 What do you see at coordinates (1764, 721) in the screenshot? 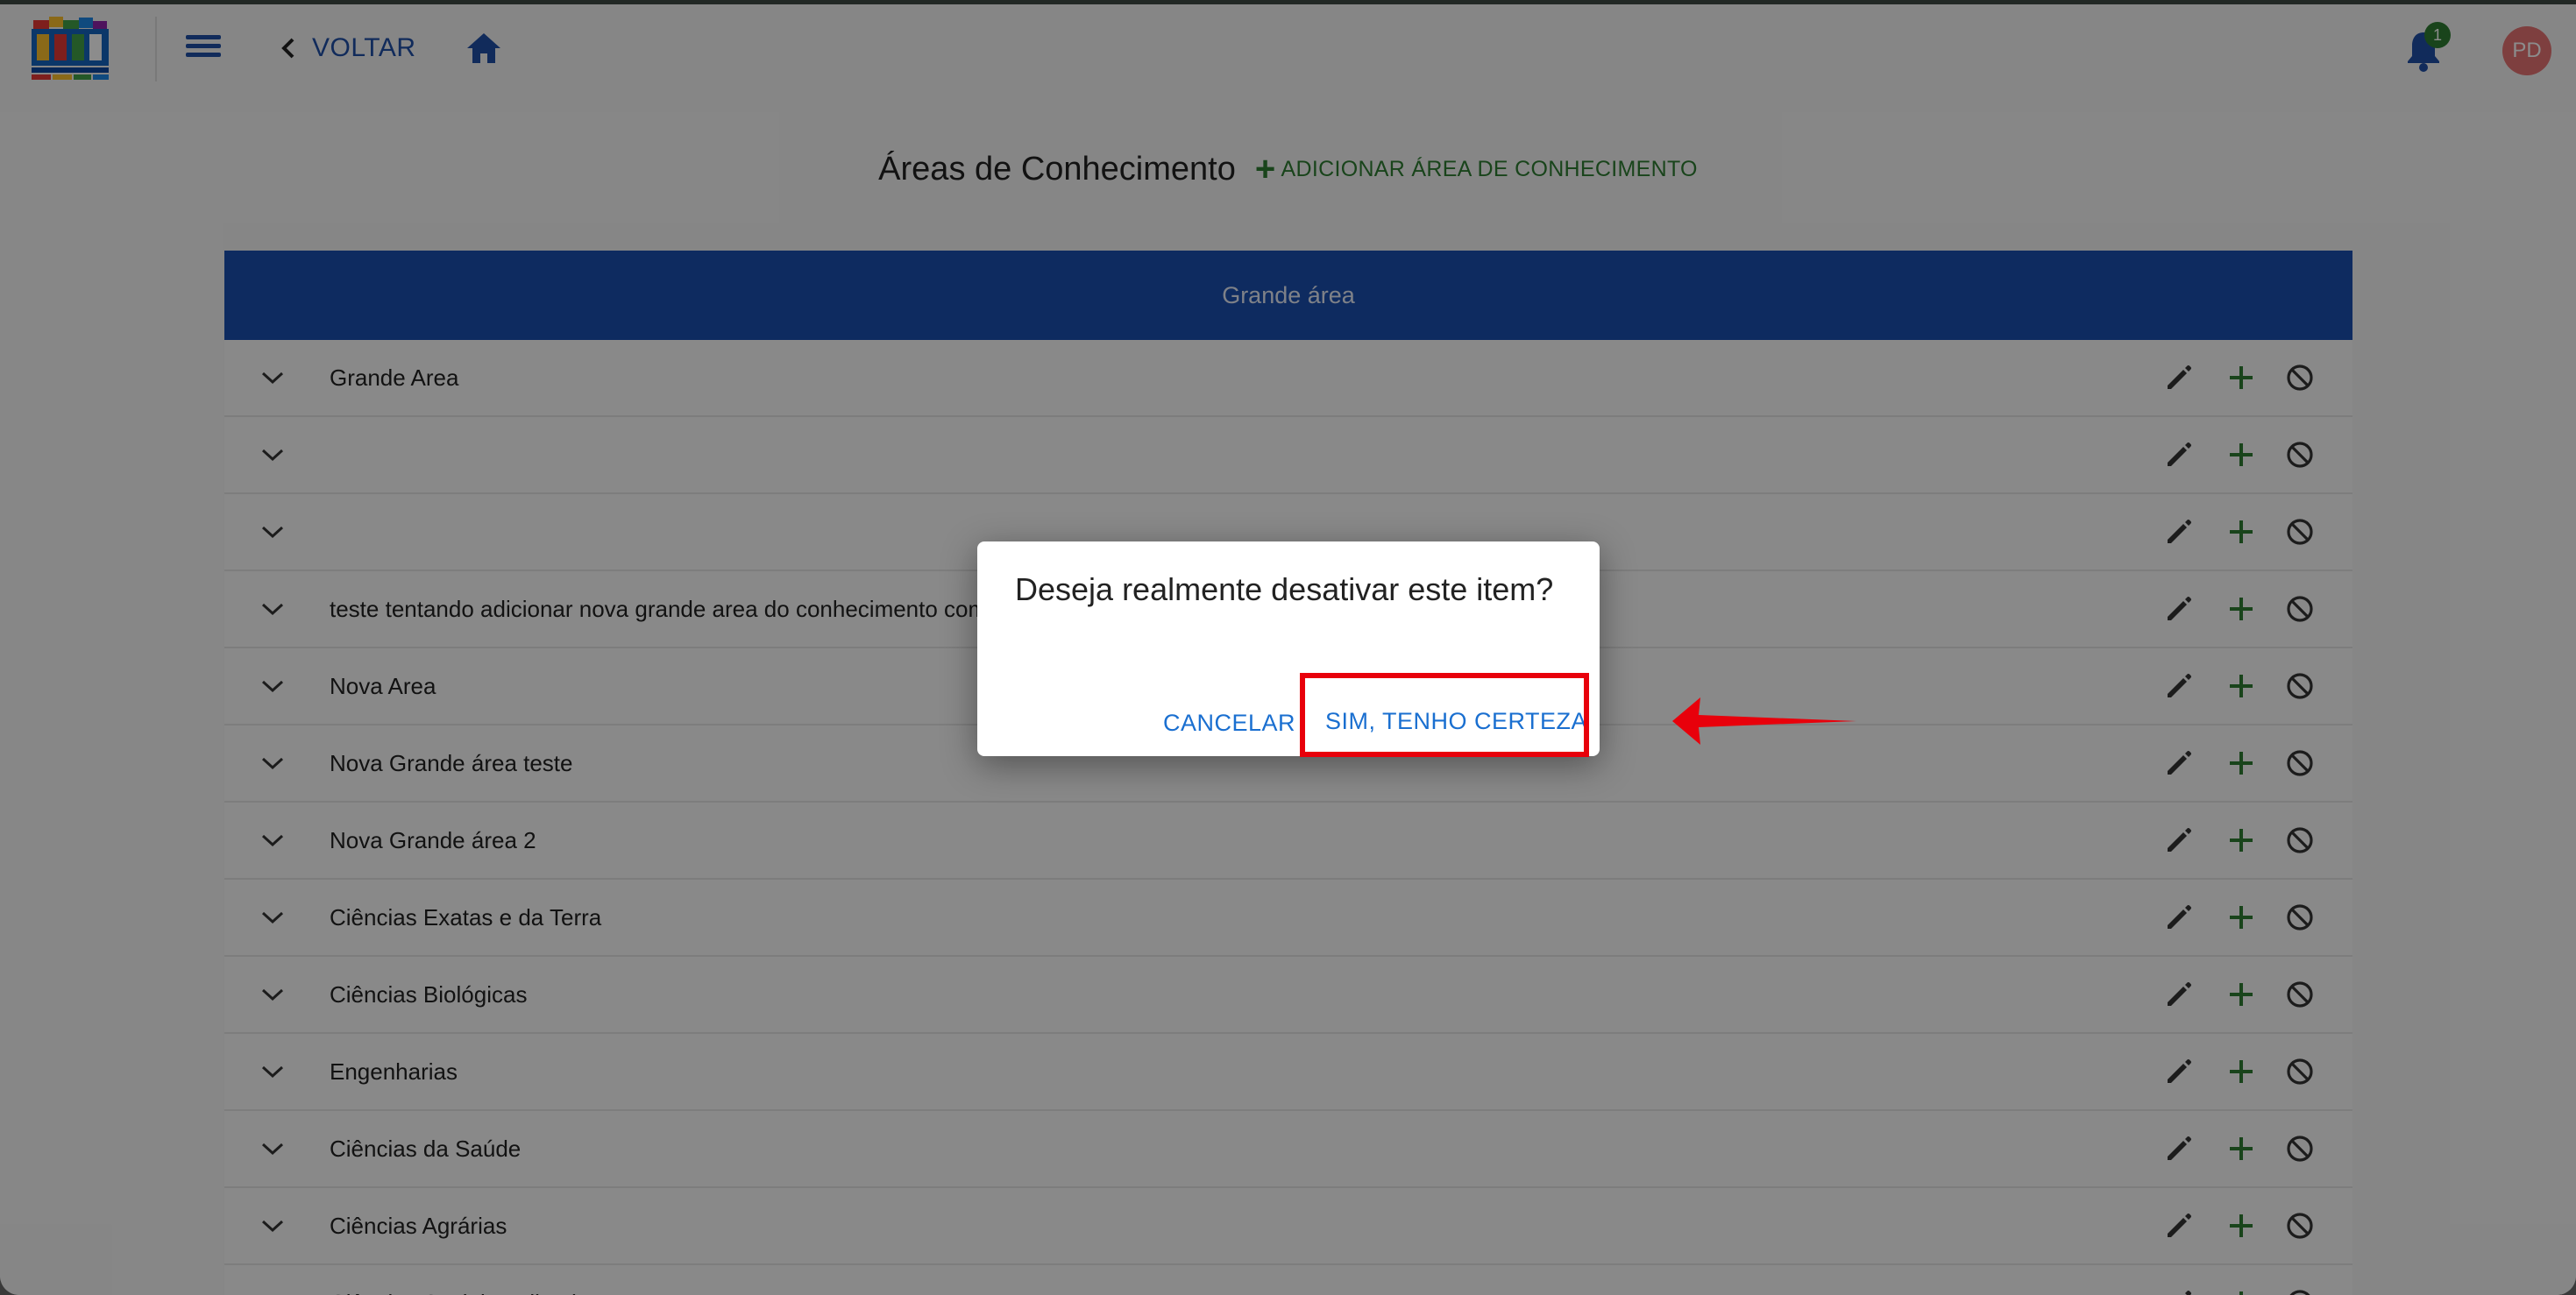
I see `annotation-arrow-icon` at bounding box center [1764, 721].